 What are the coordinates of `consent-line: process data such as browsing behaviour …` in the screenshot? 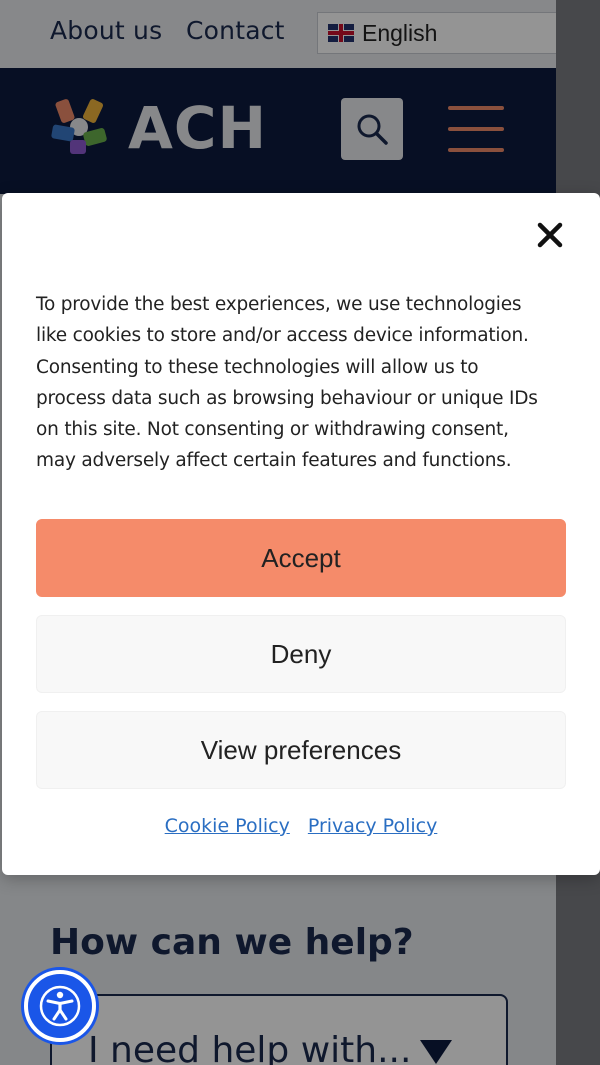 It's located at (287, 398).